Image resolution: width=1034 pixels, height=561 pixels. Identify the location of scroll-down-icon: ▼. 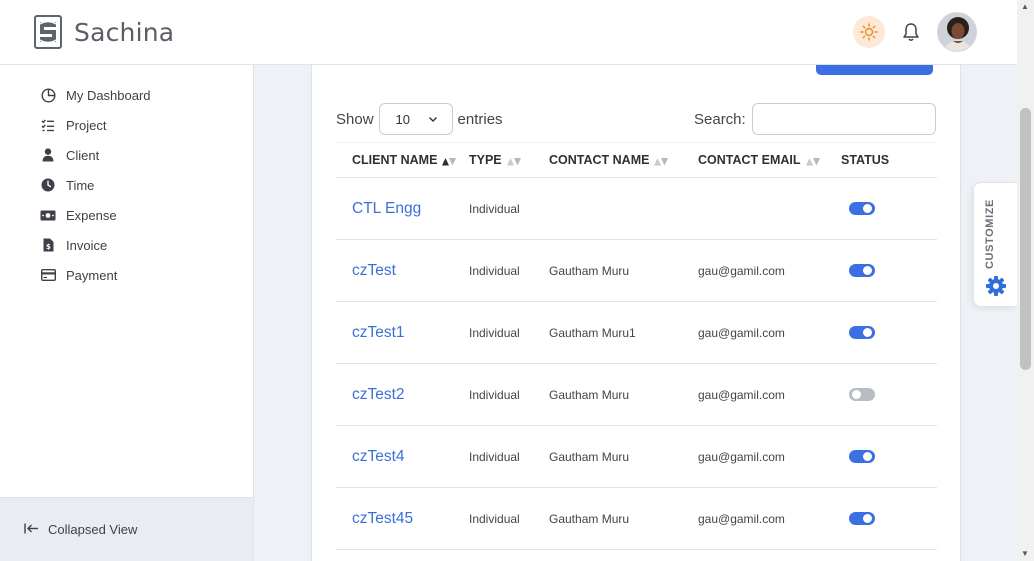
(1025, 553).